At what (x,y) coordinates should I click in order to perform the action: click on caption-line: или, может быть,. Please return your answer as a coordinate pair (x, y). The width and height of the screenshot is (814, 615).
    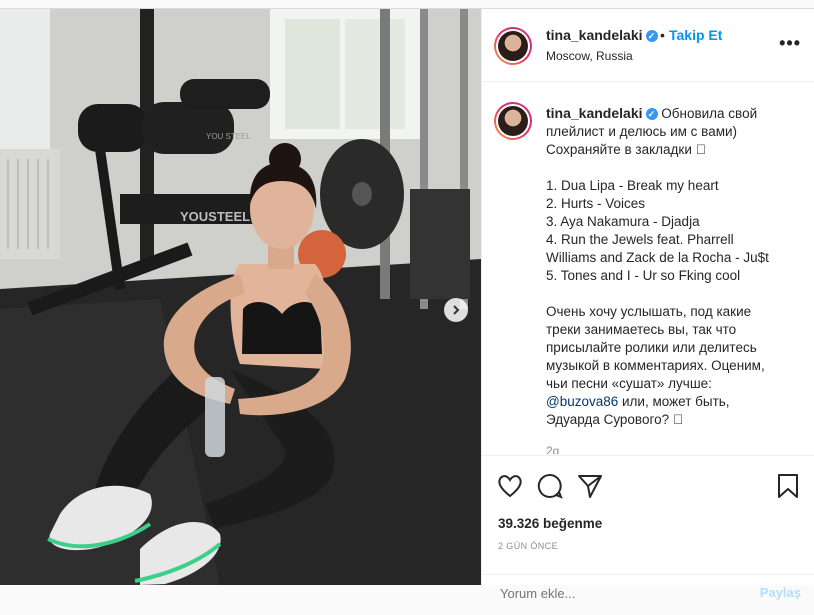
    Looking at the image, I should click on (674, 401).